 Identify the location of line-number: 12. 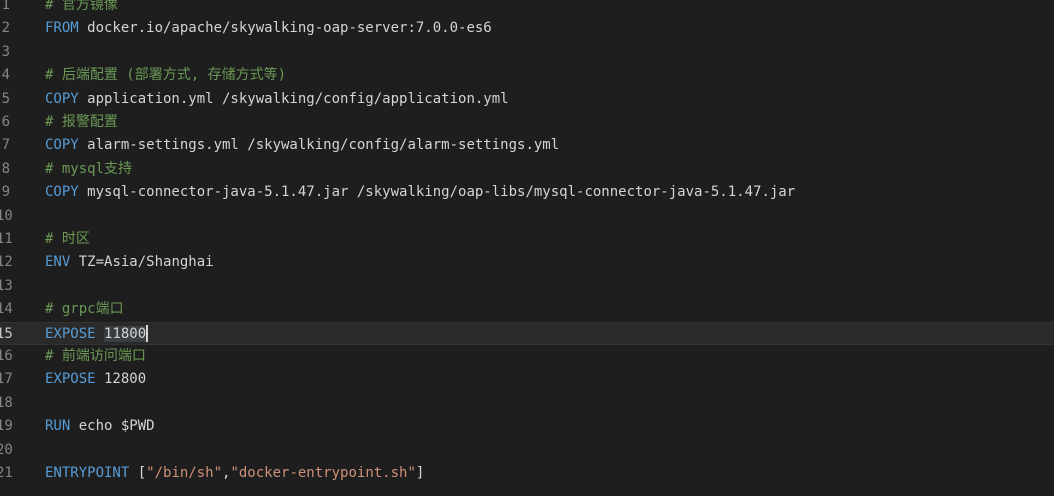
(6, 262).